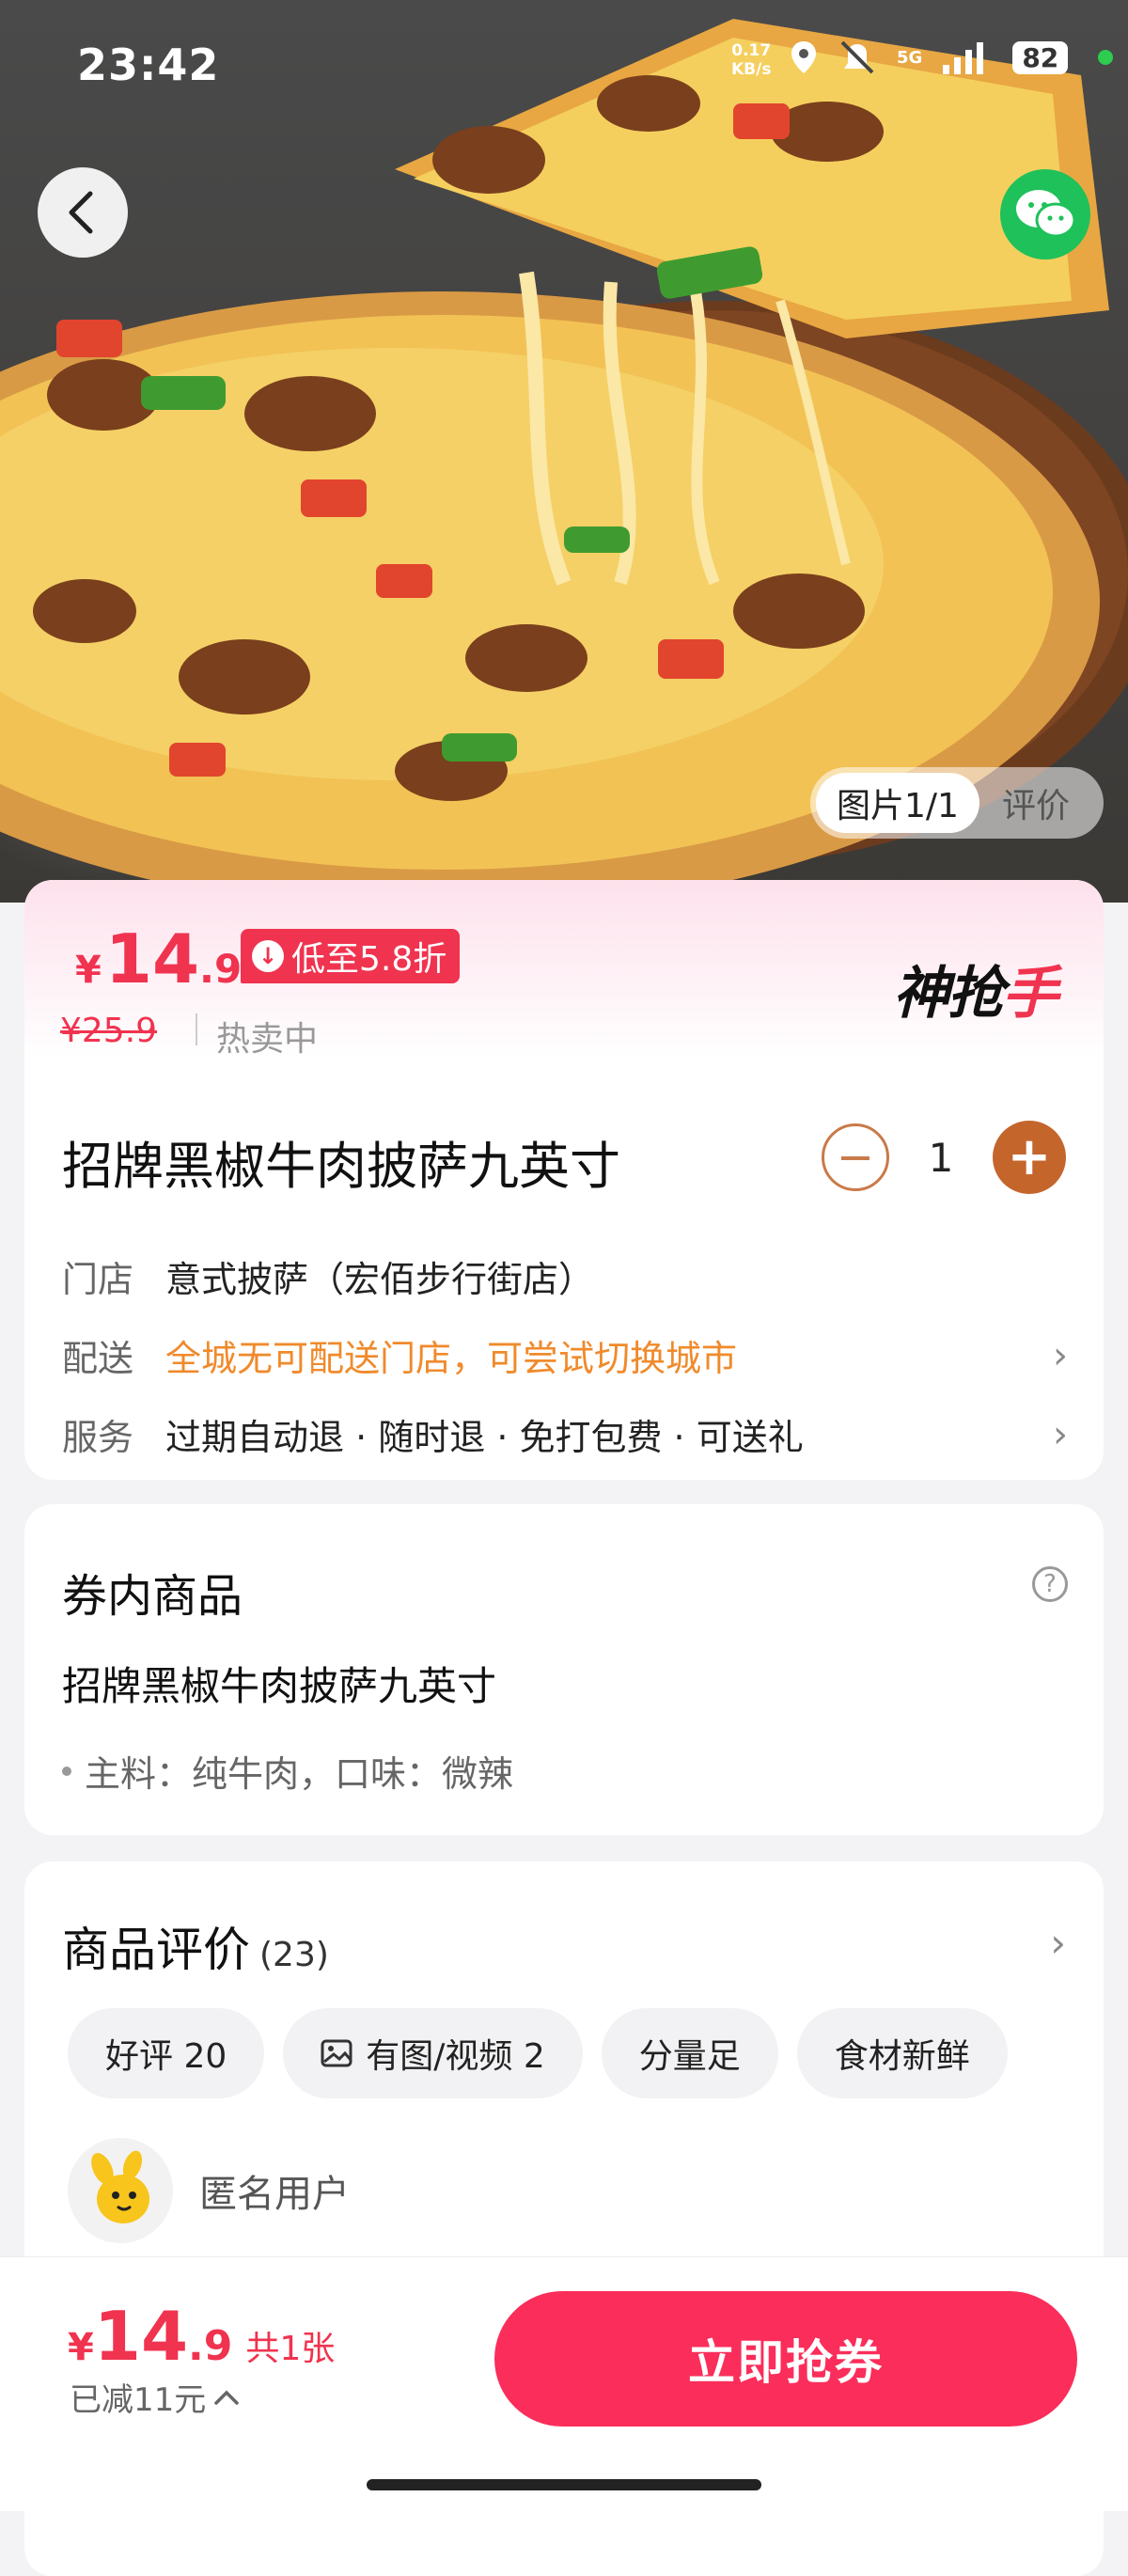  What do you see at coordinates (98, 1279) in the screenshot?
I see `store-label: 门店` at bounding box center [98, 1279].